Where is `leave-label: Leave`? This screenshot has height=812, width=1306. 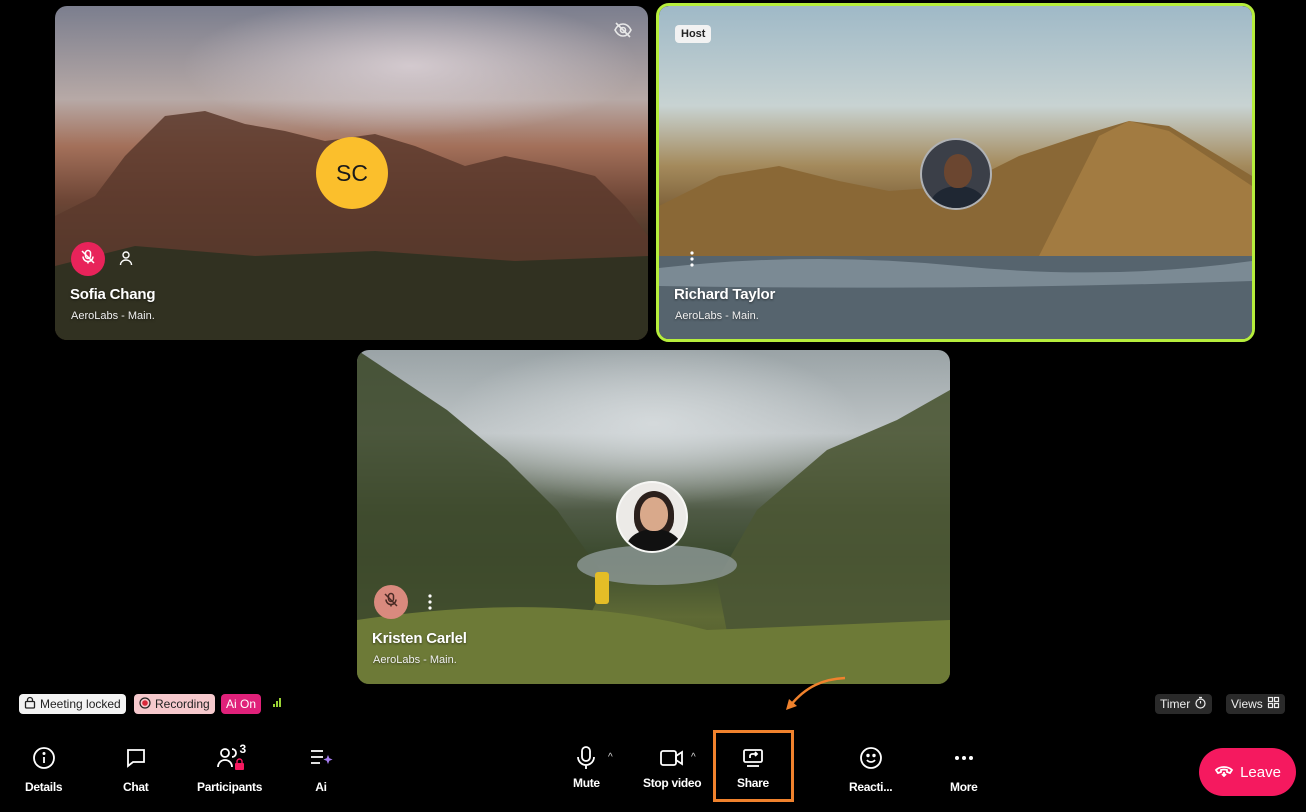 leave-label: Leave is located at coordinates (1260, 772).